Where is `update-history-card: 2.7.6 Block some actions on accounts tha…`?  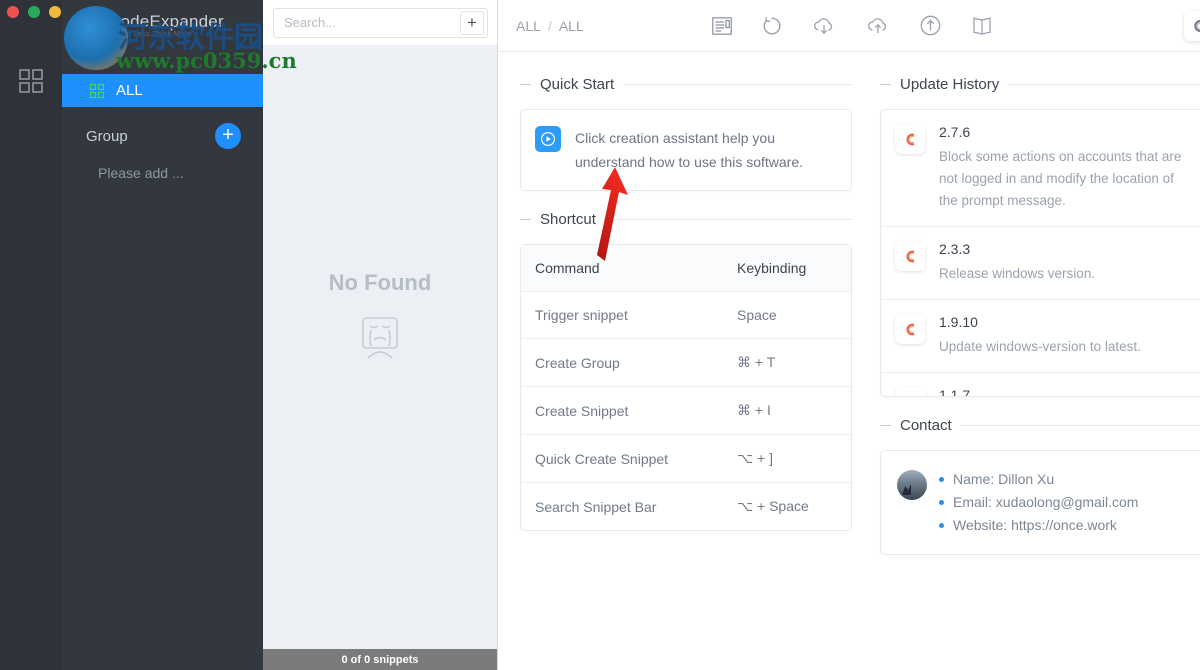
update-history-card: 2.7.6 Block some actions on accounts tha… is located at coordinates (1040, 253).